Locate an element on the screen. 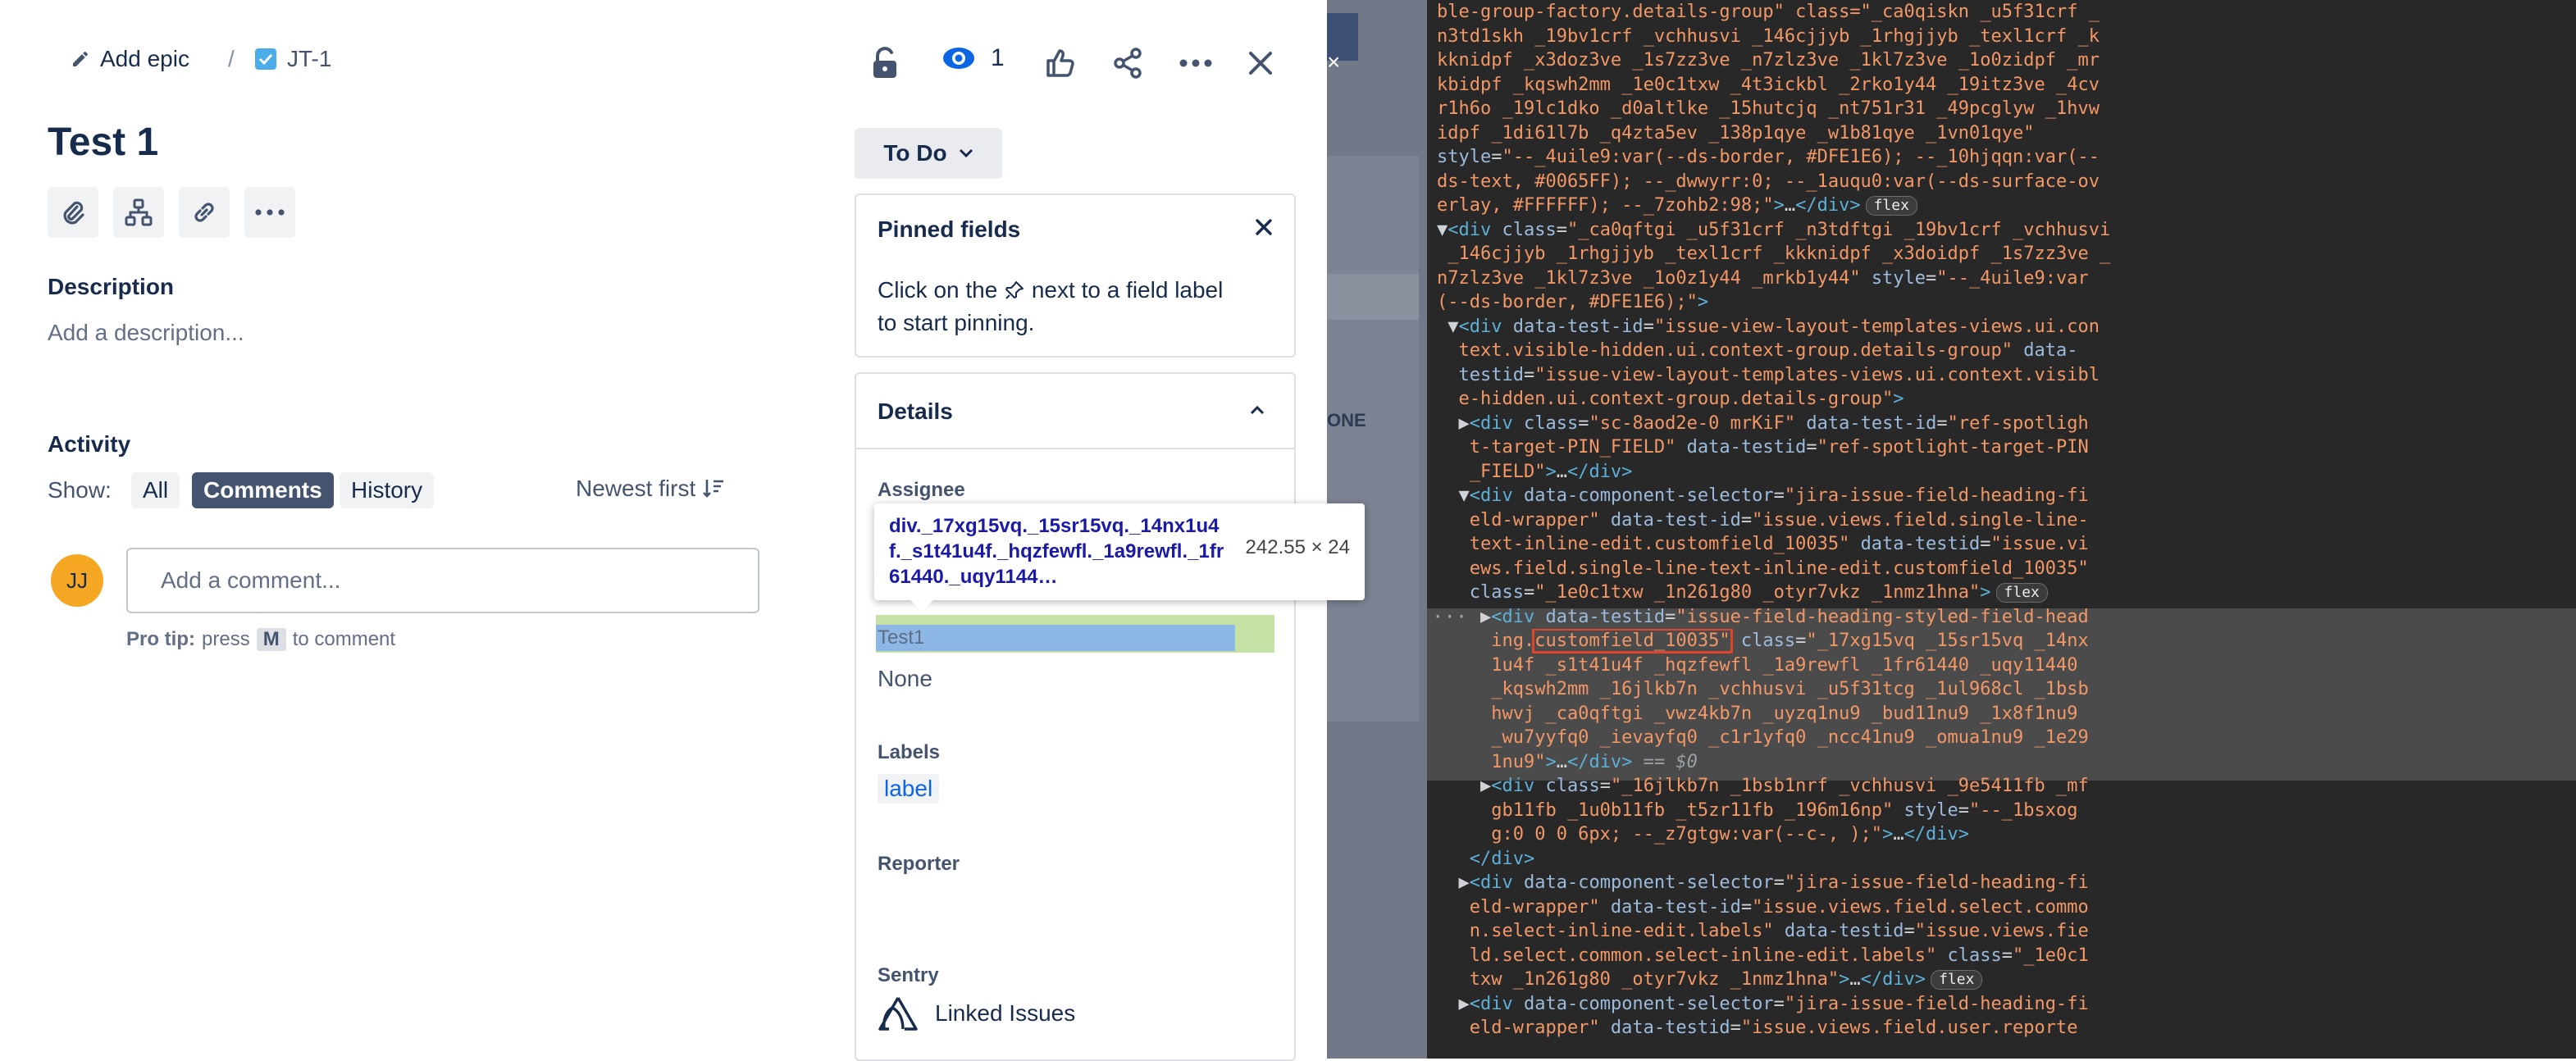 The width and height of the screenshot is (2576, 1061). lock-button is located at coordinates (884, 63).